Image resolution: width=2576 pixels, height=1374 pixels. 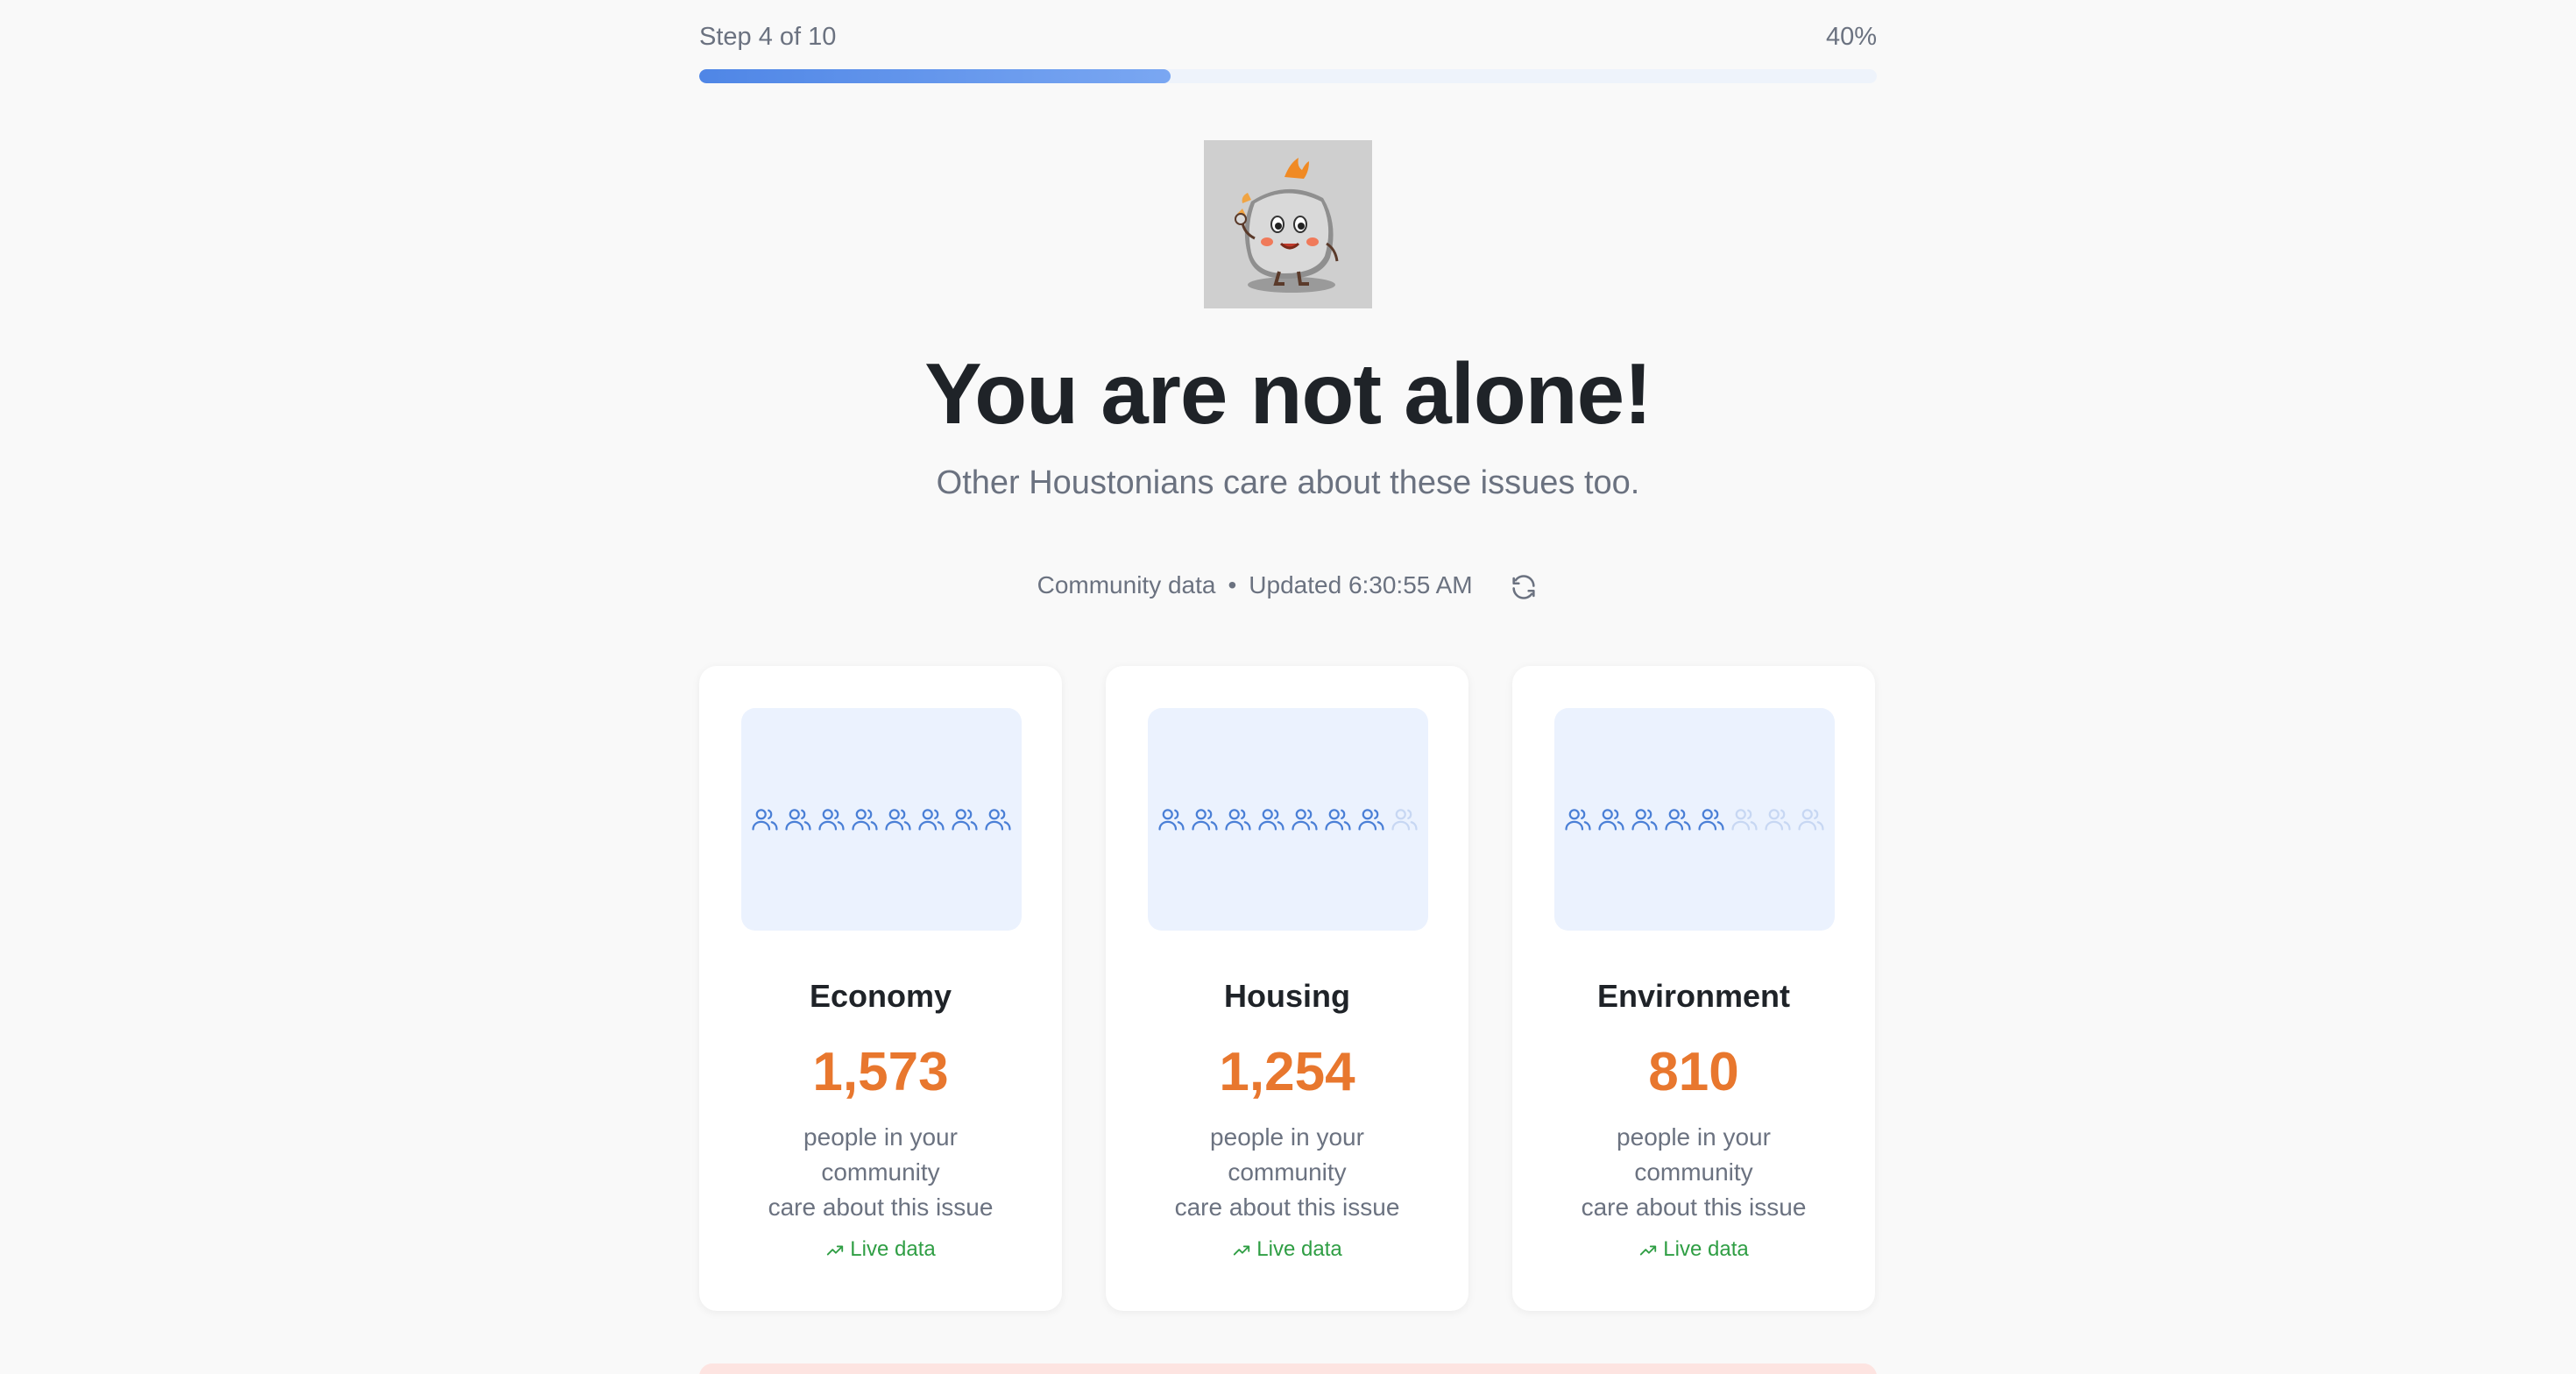 What do you see at coordinates (768, 37) in the screenshot?
I see `progress-step-label: Step 4 of 10` at bounding box center [768, 37].